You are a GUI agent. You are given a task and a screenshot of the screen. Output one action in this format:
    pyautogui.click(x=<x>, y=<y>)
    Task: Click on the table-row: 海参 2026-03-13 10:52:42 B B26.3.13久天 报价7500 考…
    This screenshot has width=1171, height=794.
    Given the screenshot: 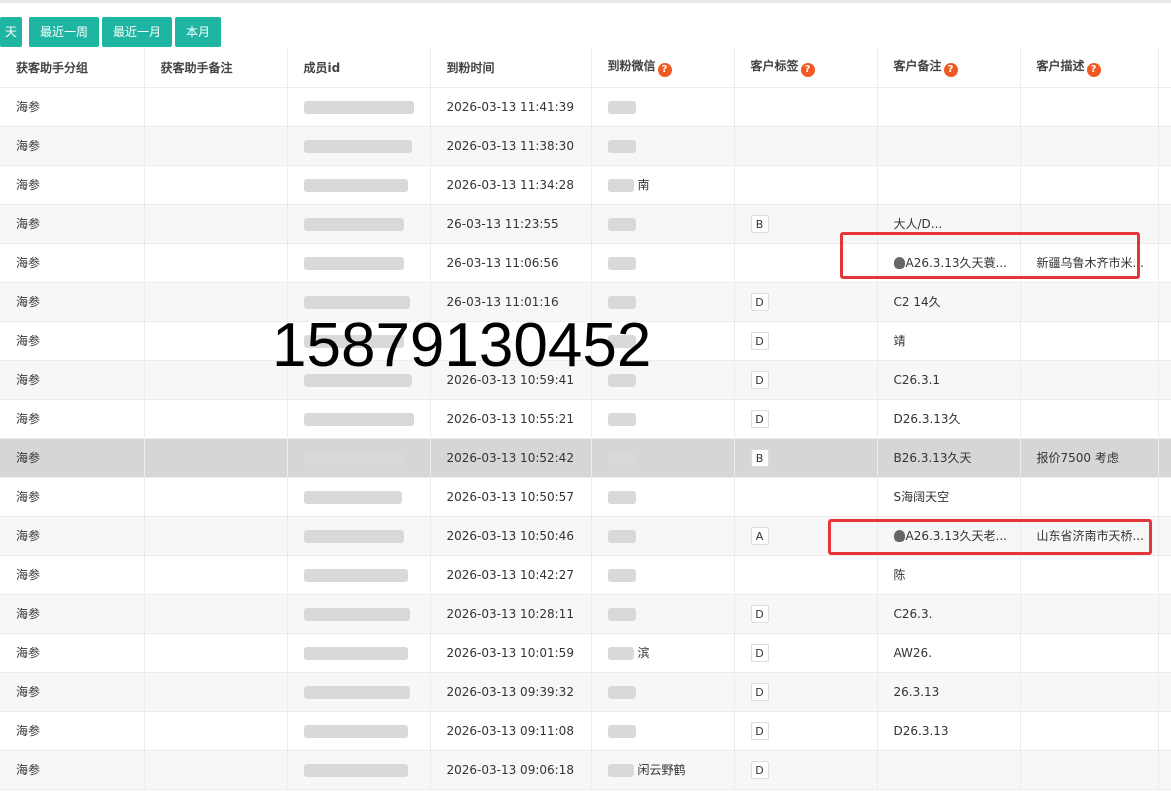 What is the action you would take?
    pyautogui.click(x=585, y=458)
    